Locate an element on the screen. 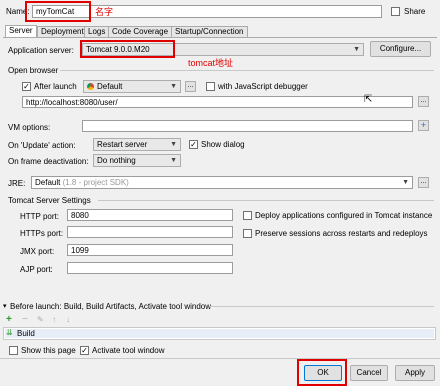 Image resolution: width=440 pixels, height=386 pixels. url-input: http://localhost:8080/user/ is located at coordinates (217, 102).